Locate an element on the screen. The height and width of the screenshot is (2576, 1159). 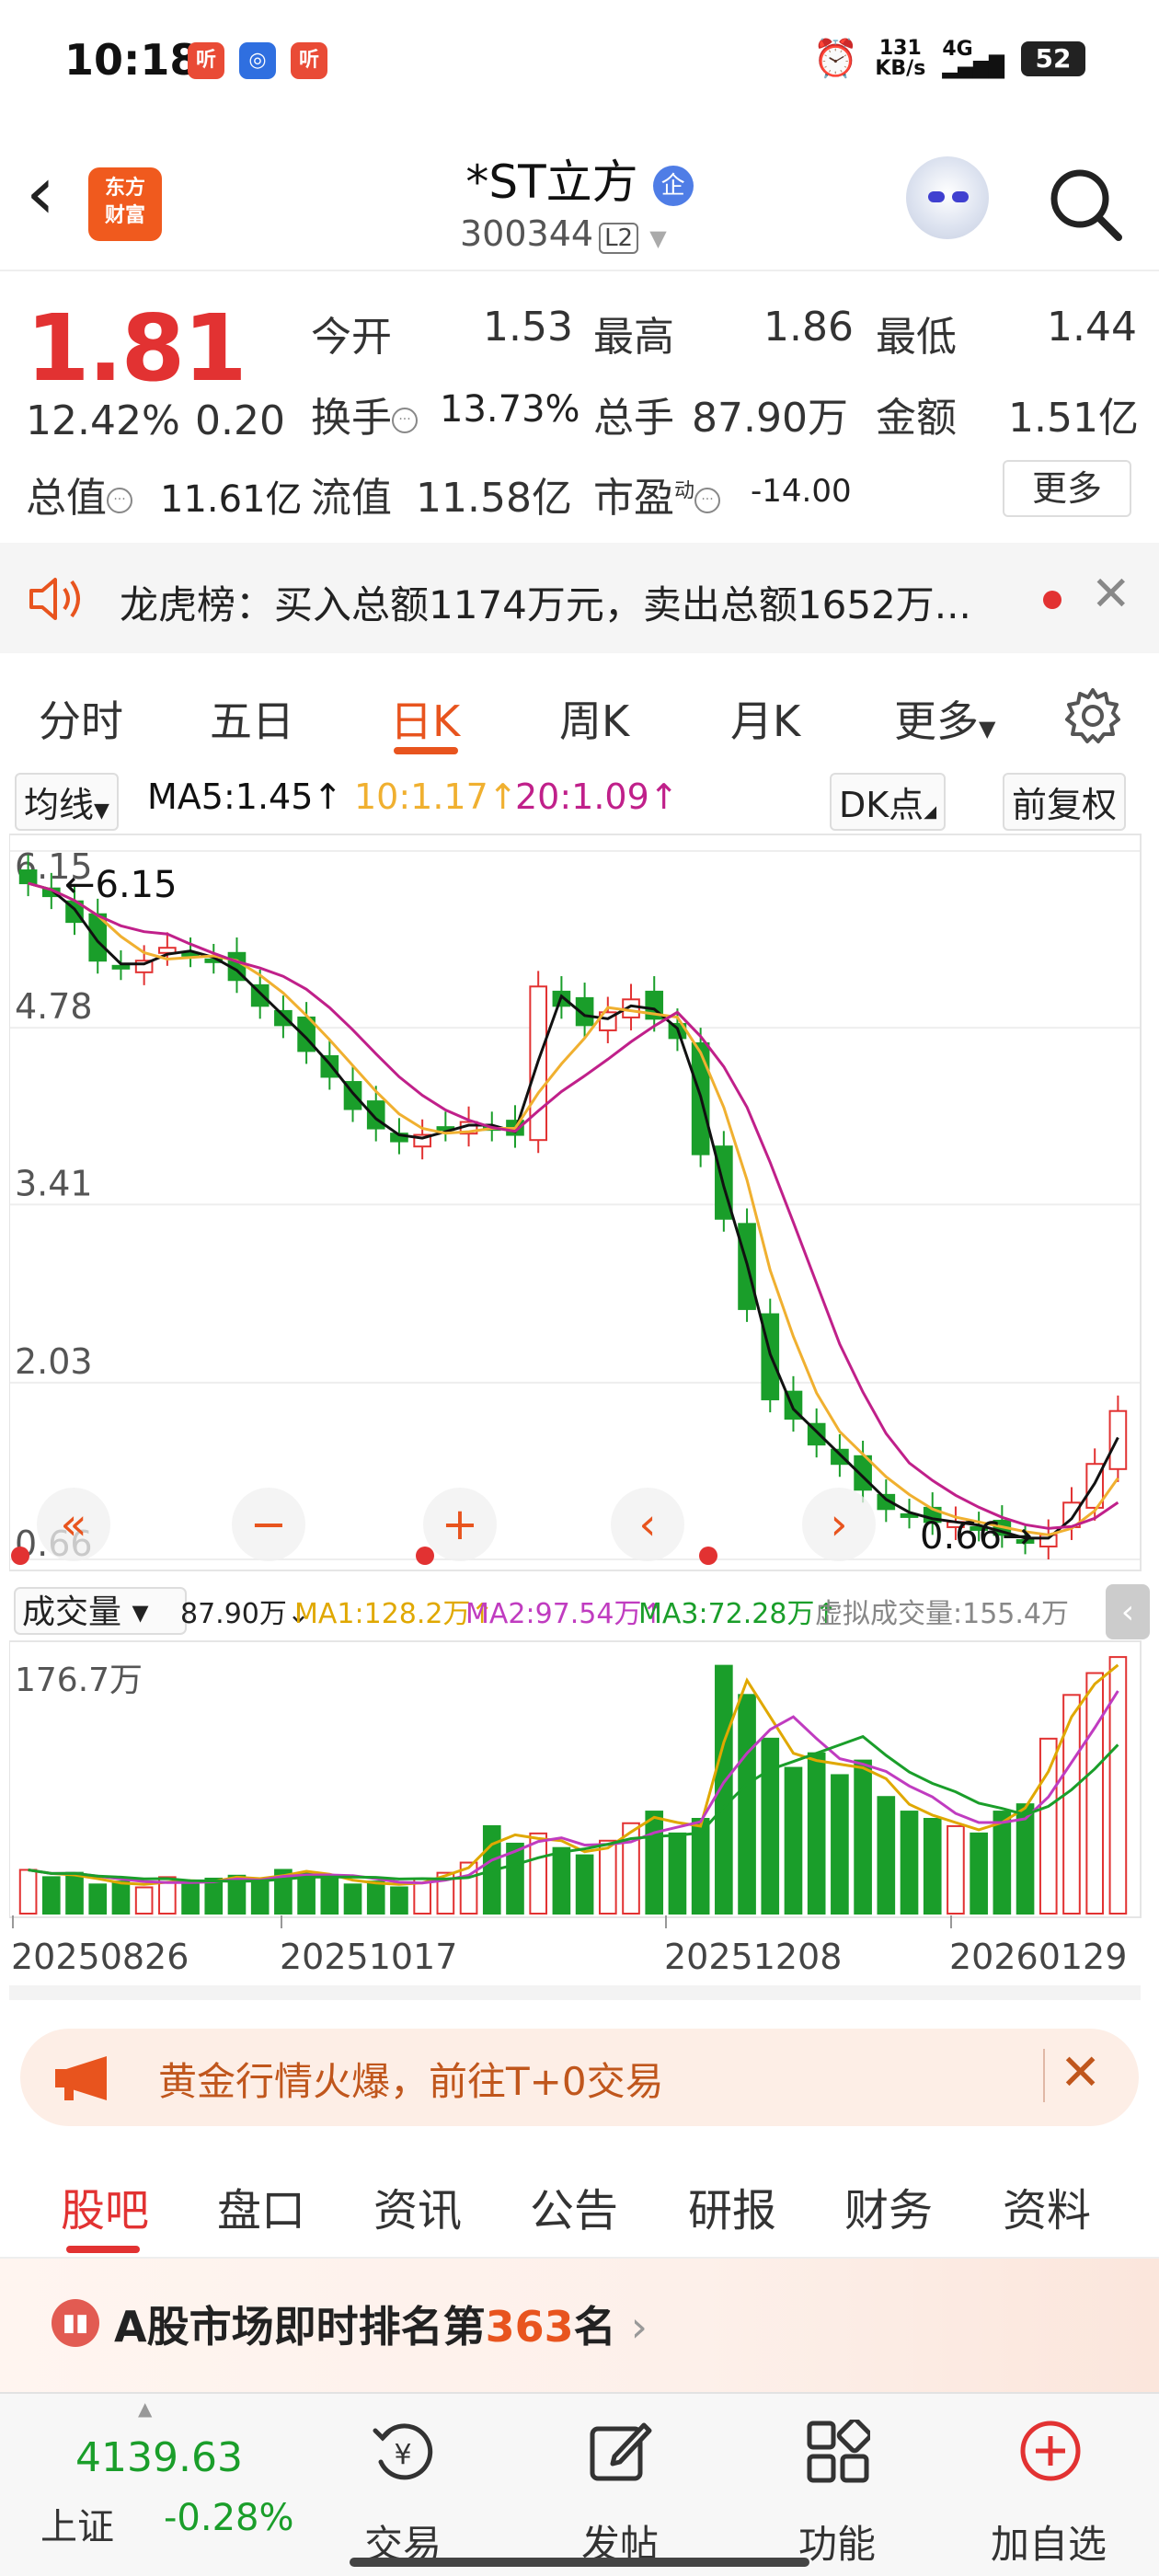
net-speed: 131 KB/s is located at coordinates (900, 59).